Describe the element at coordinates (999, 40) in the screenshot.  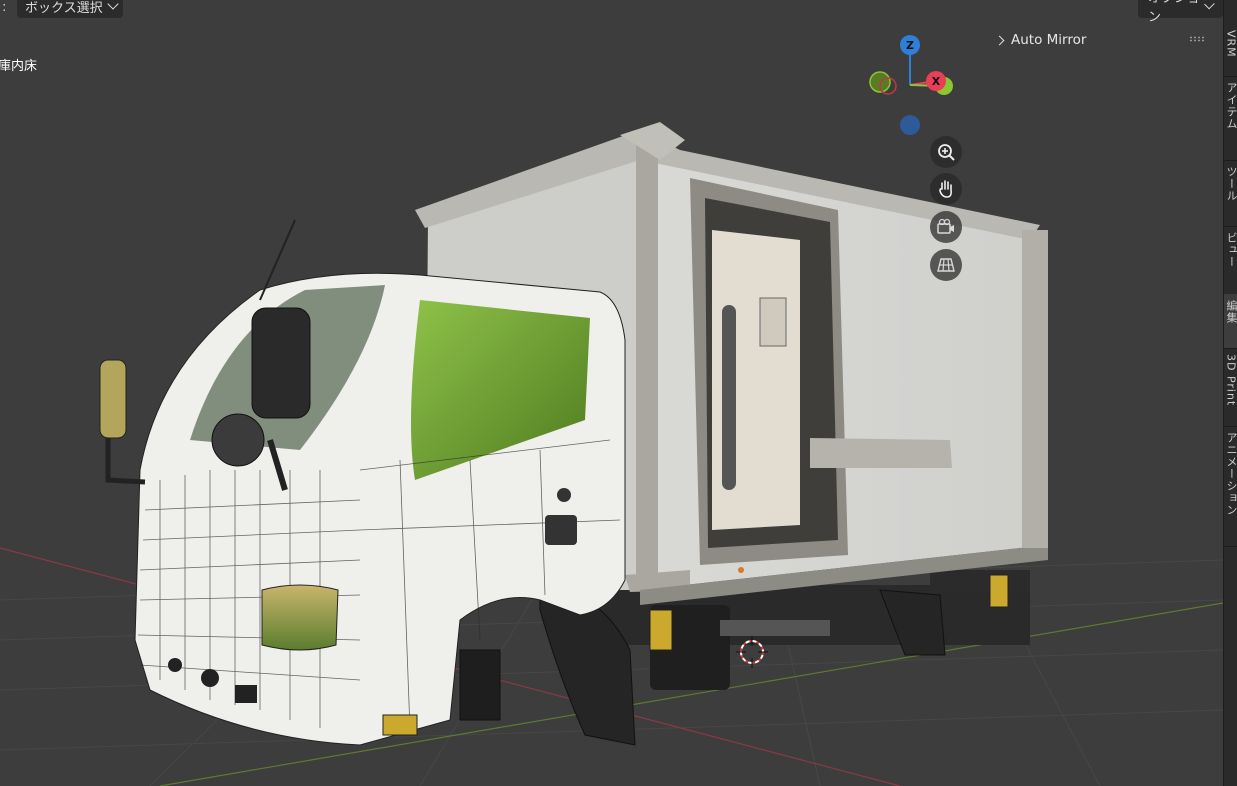
I see `chevron-right-icon` at that location.